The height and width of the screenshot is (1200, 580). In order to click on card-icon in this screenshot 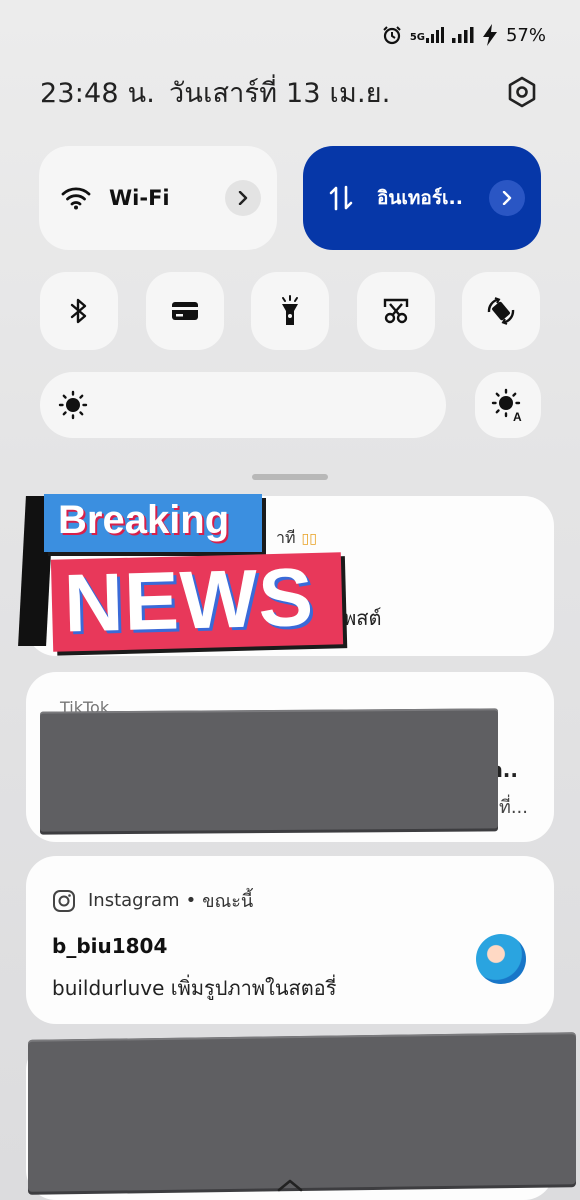, I will do `click(185, 311)`.